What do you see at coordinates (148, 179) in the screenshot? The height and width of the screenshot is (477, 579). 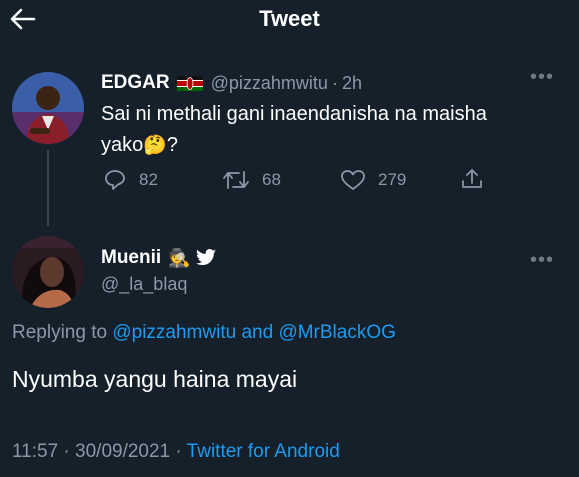 I see `reply-count: 82` at bounding box center [148, 179].